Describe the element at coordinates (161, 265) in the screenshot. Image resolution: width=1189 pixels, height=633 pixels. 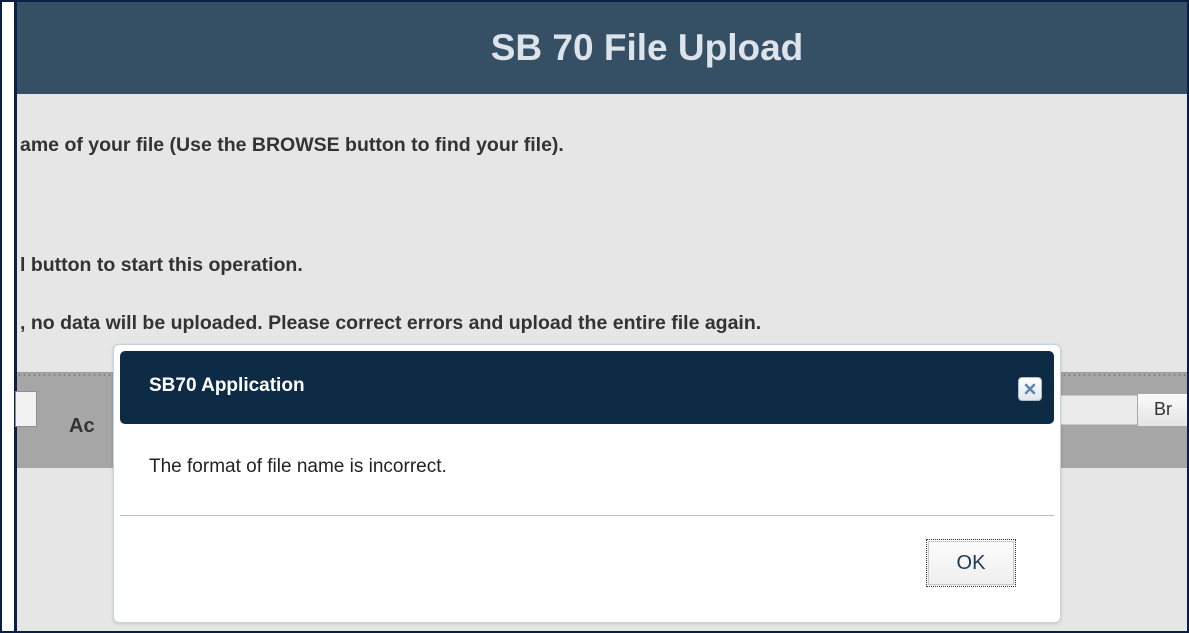
I see `instruction-upload: l button to start this operation.` at that location.